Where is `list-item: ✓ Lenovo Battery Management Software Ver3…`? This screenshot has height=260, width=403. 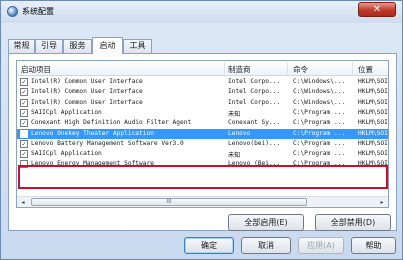
list-item: ✓ Lenovo Battery Management Software Ver3… is located at coordinates (202, 144).